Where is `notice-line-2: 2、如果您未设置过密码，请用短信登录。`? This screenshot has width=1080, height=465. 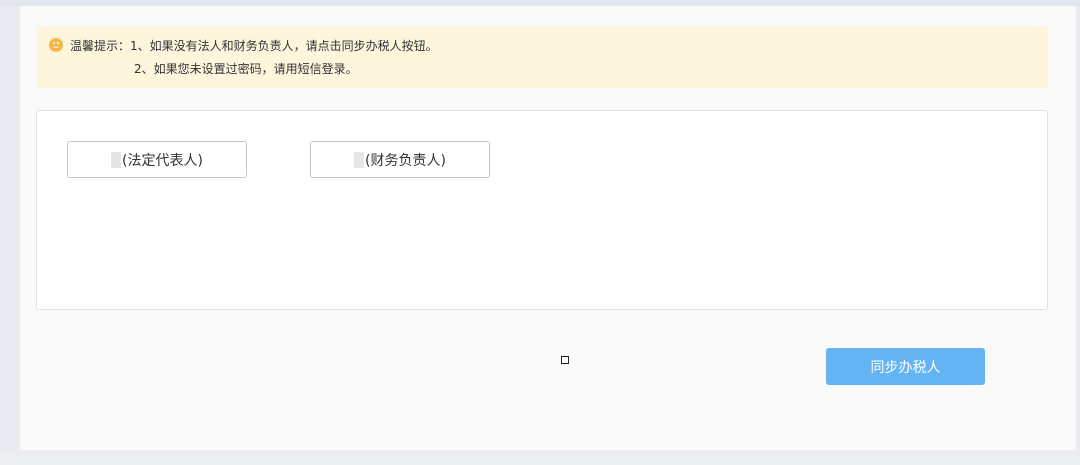
notice-line-2: 2、如果您未设置过密码，请用短信登录。 is located at coordinates (246, 69).